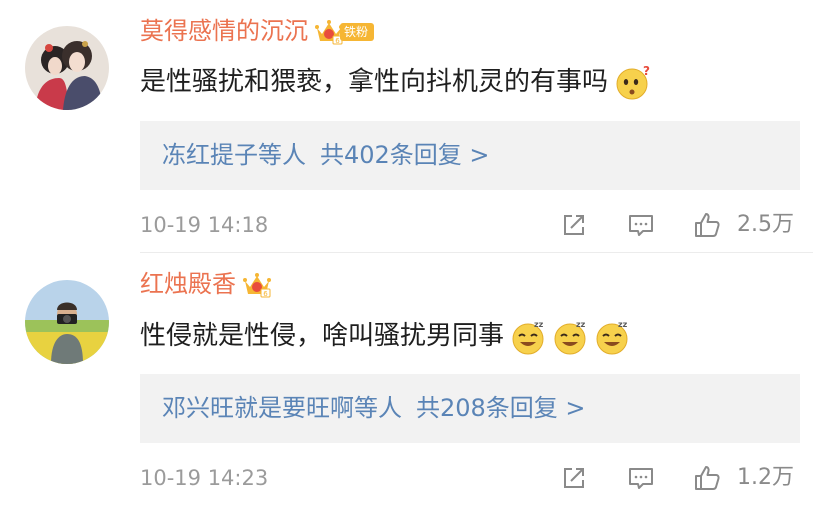 This screenshot has height=505, width=813. What do you see at coordinates (470, 225) in the screenshot?
I see `comment-footer: 10-19 14:18 2.5万` at bounding box center [470, 225].